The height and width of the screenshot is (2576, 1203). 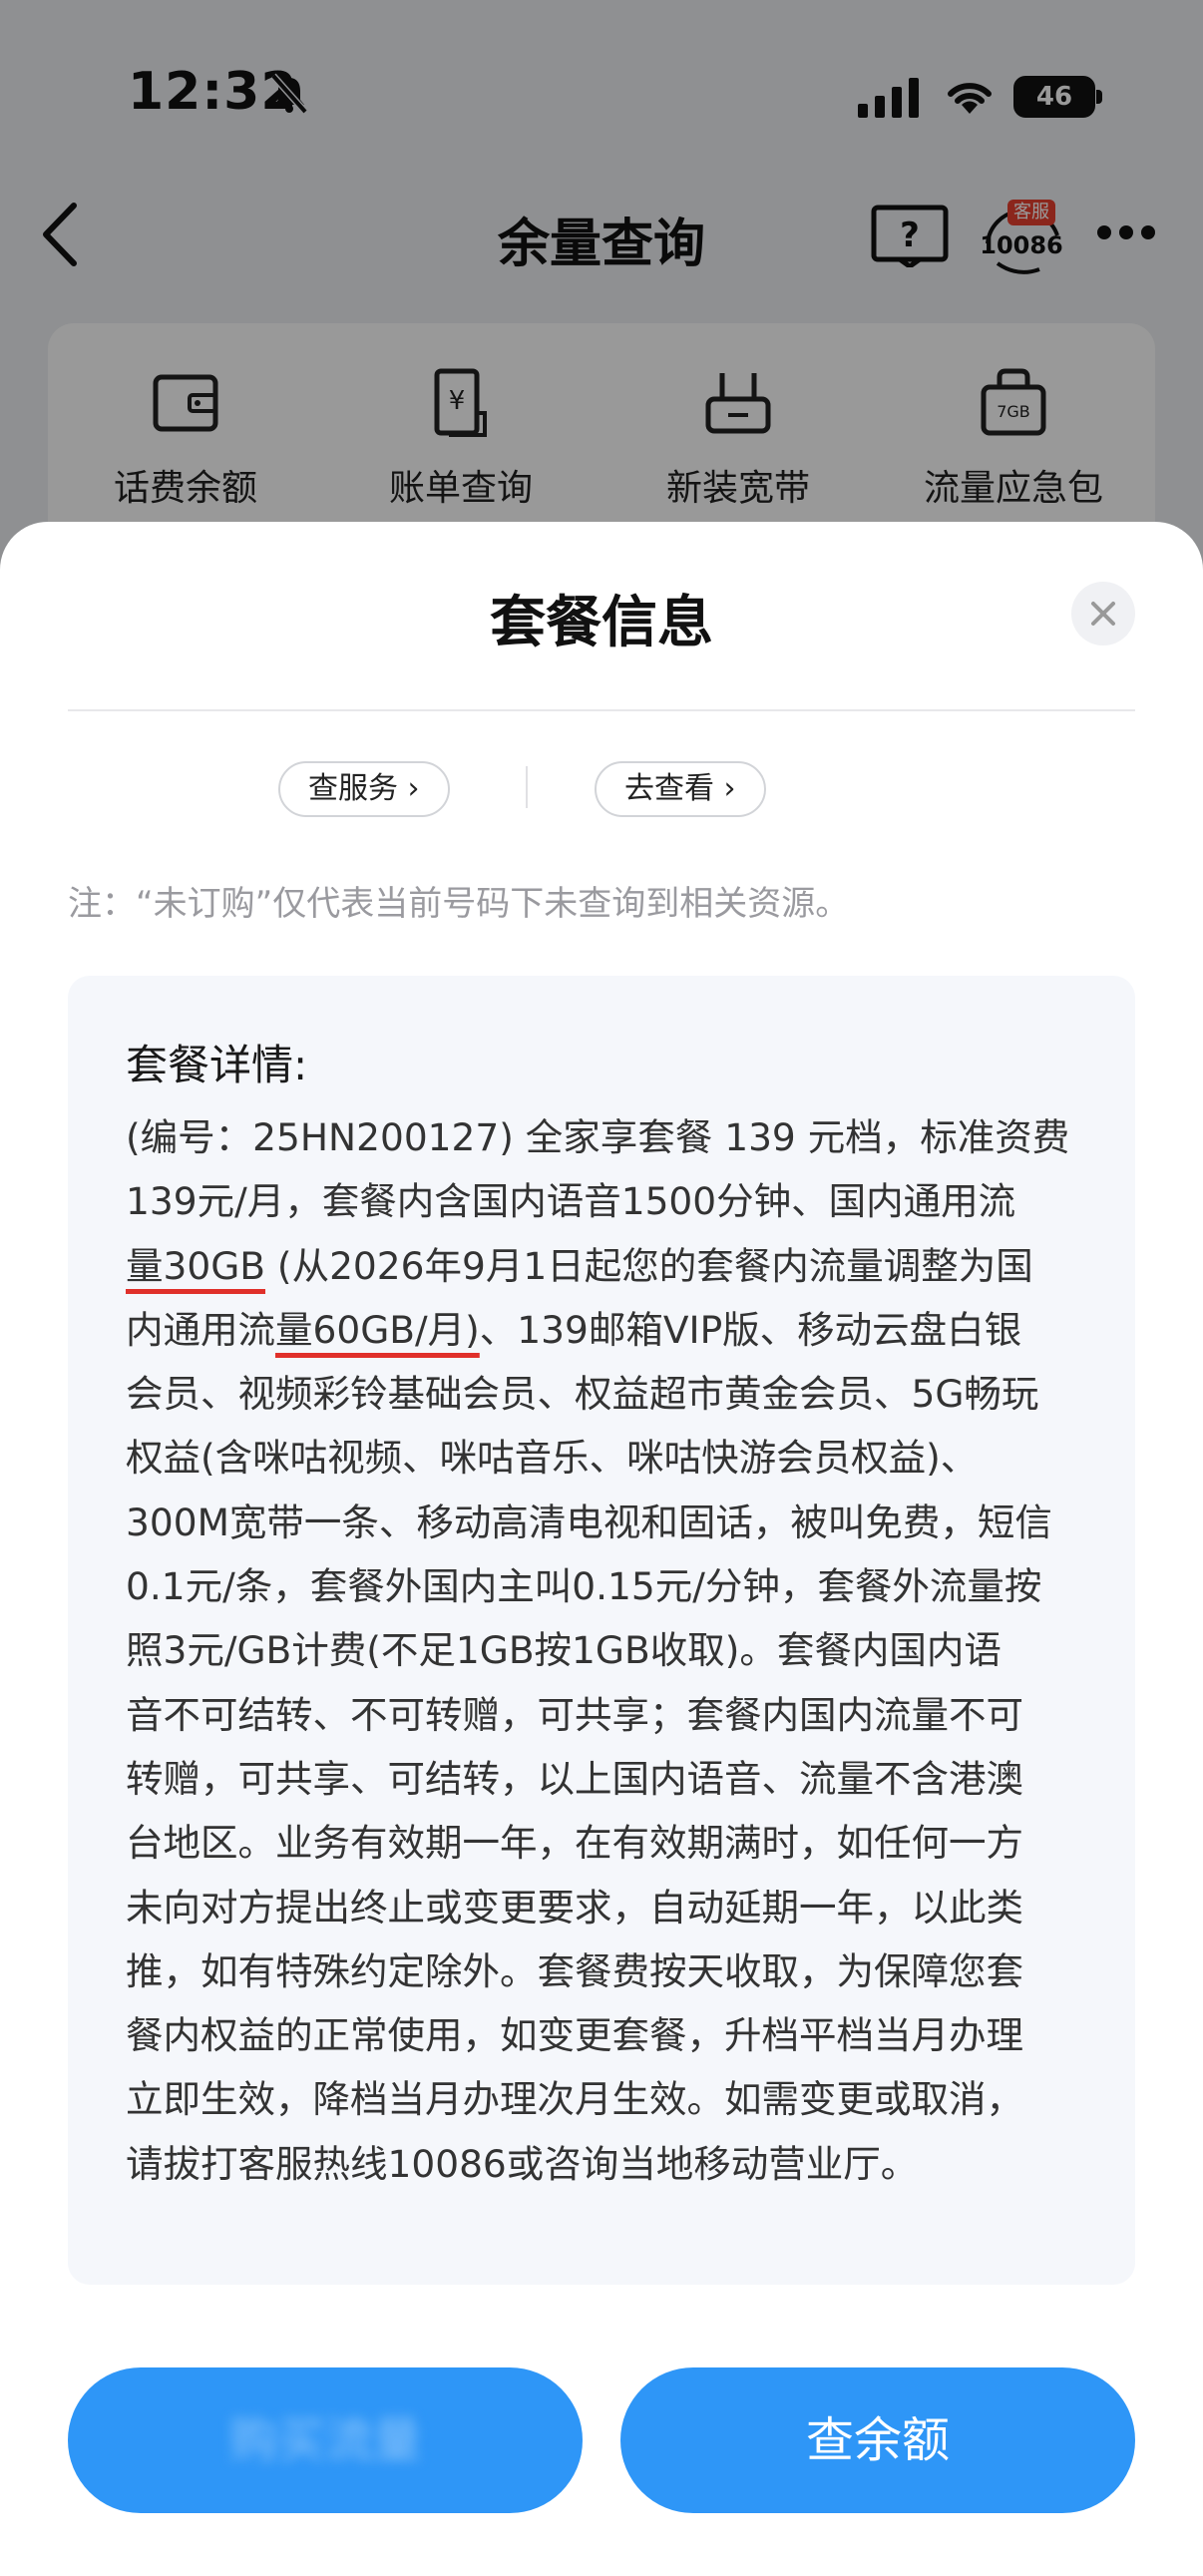 I want to click on detail-line: 照3元/GB计费(不足1GB按1GB收取)。套餐内国内语, so click(x=564, y=1650).